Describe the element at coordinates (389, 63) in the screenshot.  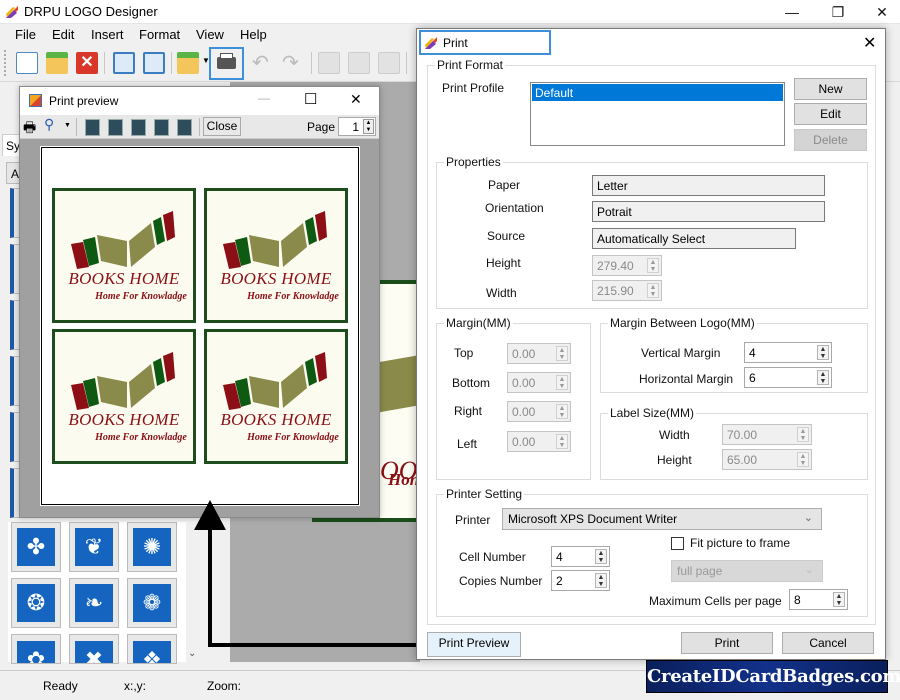
I see `paste-icon` at that location.